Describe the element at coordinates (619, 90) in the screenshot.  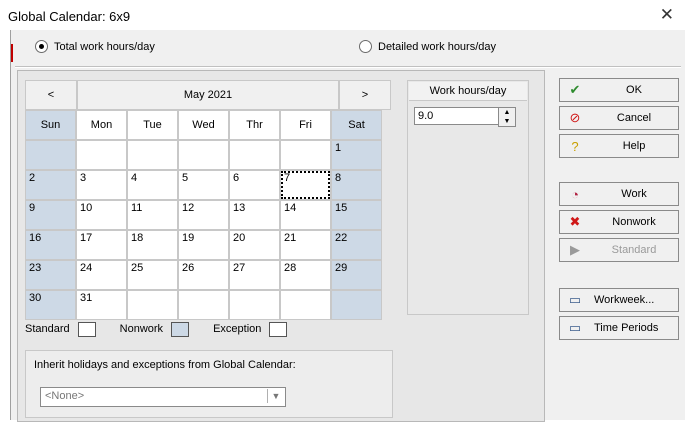
I see `ok-button: ✔ OK` at that location.